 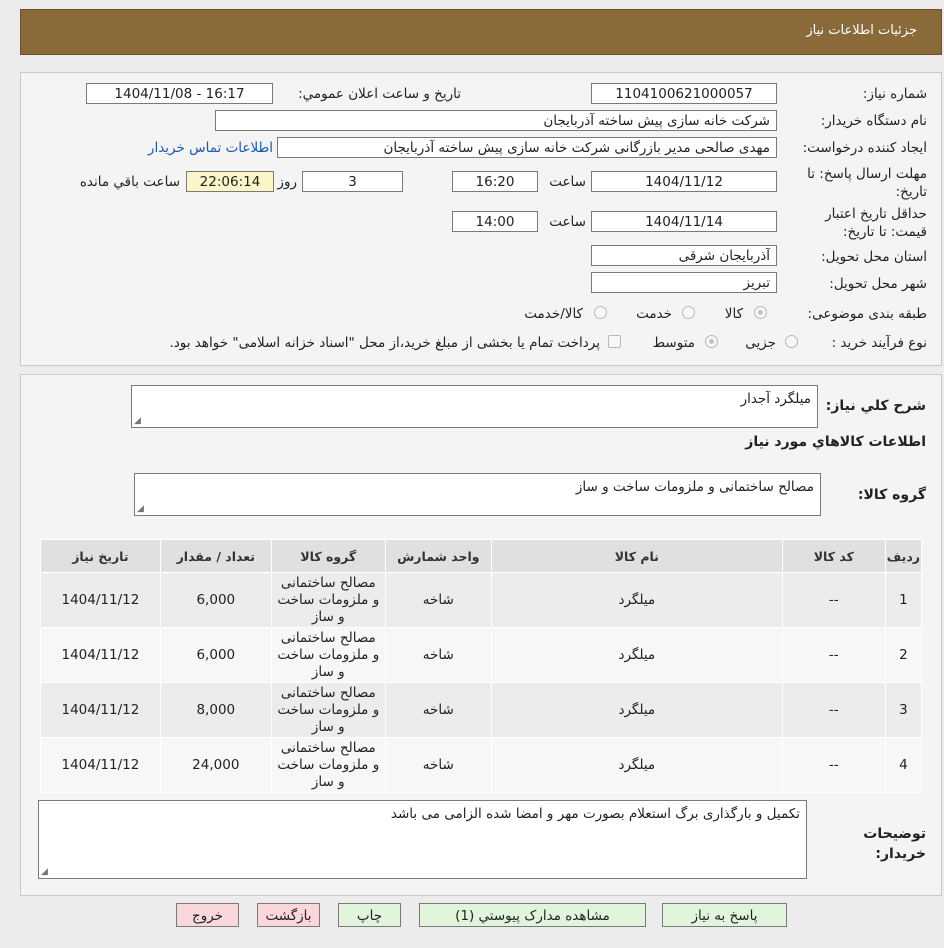 What do you see at coordinates (876, 223) in the screenshot?
I see `validity-label: حداقل تاریخ اعتبار قیمت: تا تاریخ:` at bounding box center [876, 223].